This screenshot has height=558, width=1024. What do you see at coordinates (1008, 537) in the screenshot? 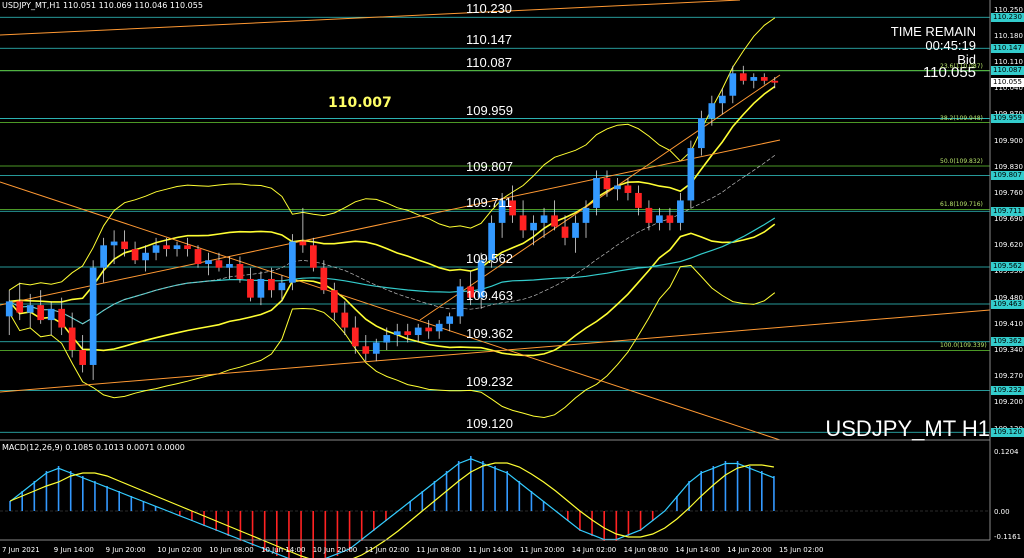
I see `macd-axis-tick: -0.1161` at bounding box center [1008, 537].